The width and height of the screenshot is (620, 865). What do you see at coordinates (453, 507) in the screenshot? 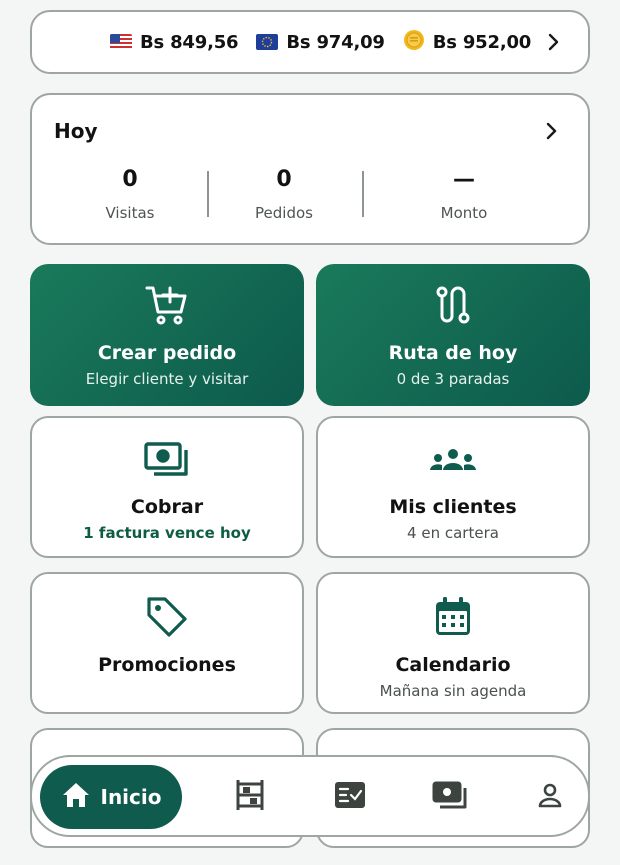
I see `tile-title: Mis clientes` at bounding box center [453, 507].